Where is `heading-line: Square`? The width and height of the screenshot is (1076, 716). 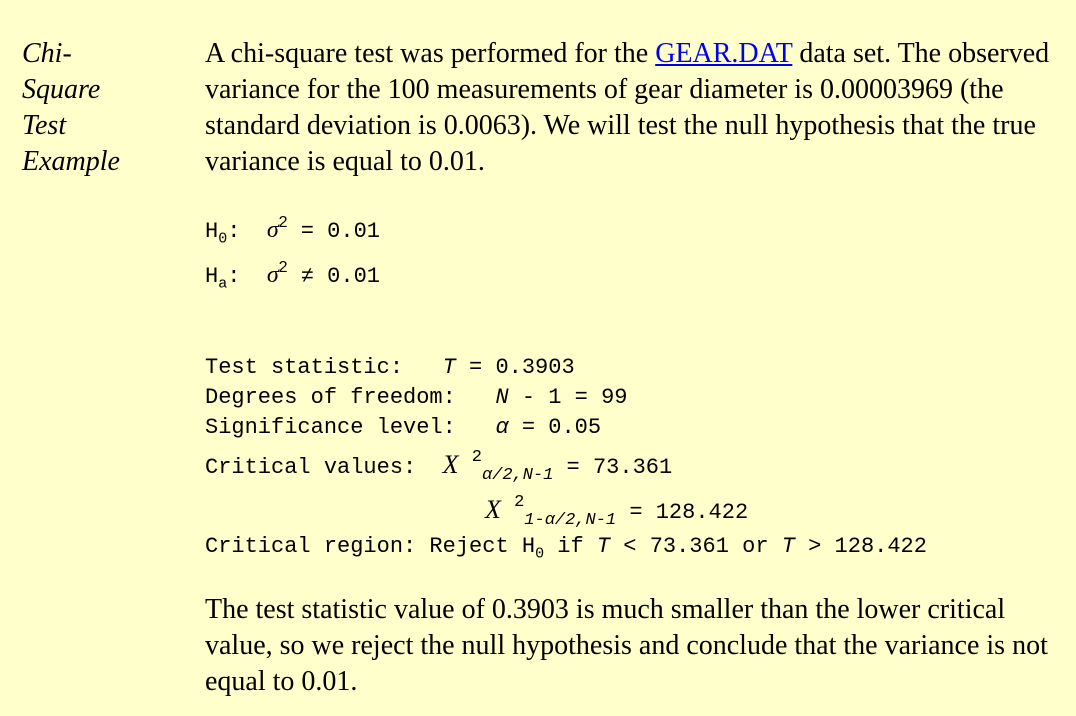
heading-line: Square is located at coordinates (61, 89).